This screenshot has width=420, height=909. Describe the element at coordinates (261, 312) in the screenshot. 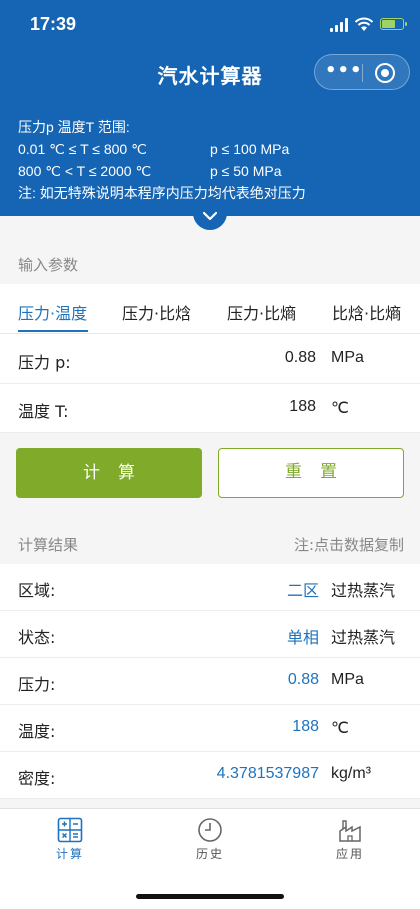

I see `tab-pressure-entropy: 压力·比熵` at that location.